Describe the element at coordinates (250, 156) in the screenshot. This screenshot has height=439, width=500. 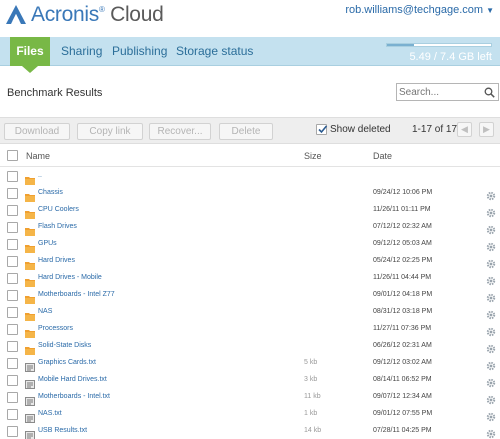
I see `file-list-header: Name Size Date` at that location.